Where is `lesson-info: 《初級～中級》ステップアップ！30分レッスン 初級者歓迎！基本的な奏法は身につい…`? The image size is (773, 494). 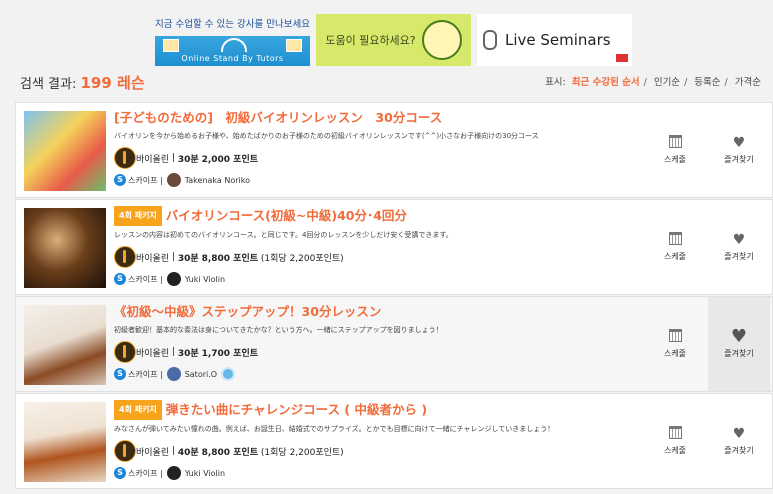 lesson-info: 《初級～中級》ステップアップ！30分レッスン 初級者歓迎！基本的な奏法は身につい… is located at coordinates (374, 342).